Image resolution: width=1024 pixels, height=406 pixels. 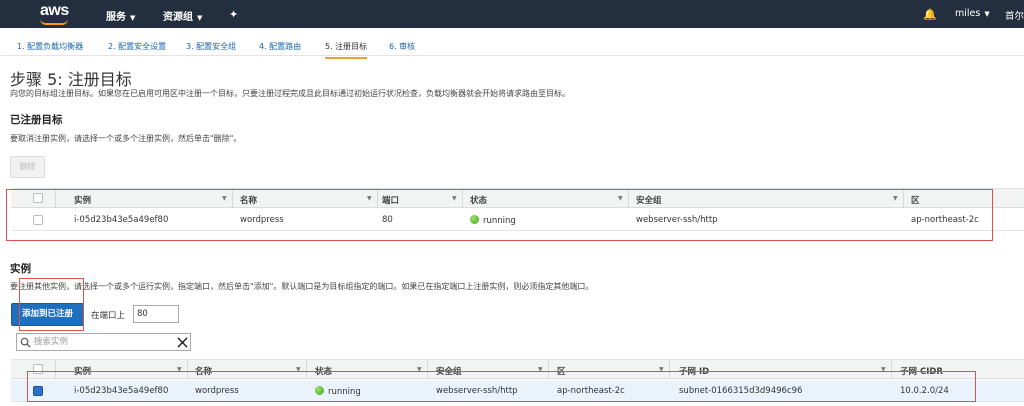 I want to click on top-navigation-bar: aws 服务 ▼ 资源组 ▼ ✦ 🔔 miles ▼ 首尔, so click(x=512, y=14).